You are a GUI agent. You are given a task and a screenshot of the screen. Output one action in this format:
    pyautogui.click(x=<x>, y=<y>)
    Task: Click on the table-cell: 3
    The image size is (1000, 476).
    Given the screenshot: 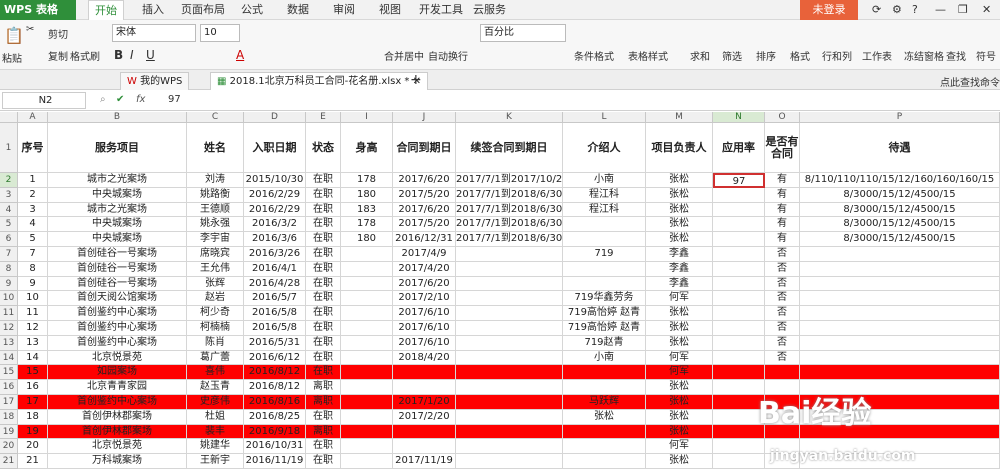 What is the action you would take?
    pyautogui.click(x=33, y=210)
    